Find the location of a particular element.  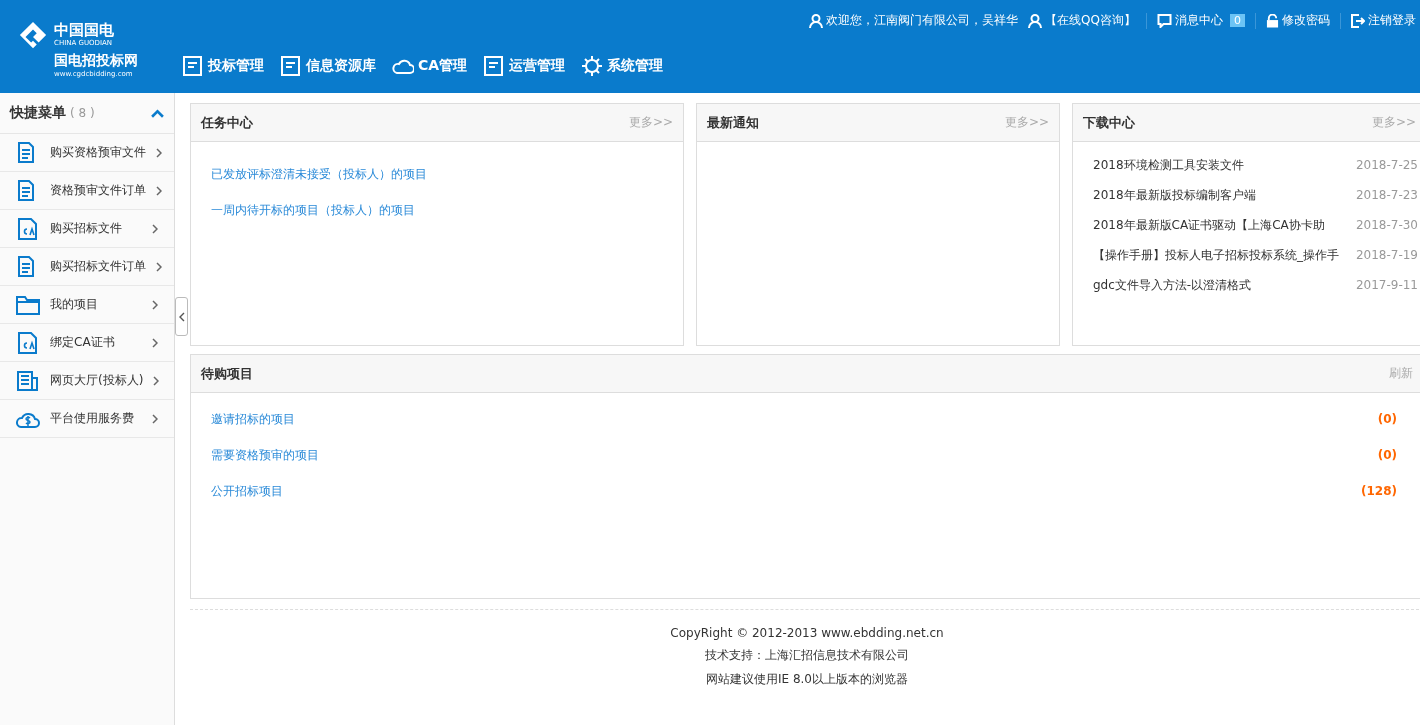

sidebar-menu-item: 网页大厅(投标人) is located at coordinates (87, 381).